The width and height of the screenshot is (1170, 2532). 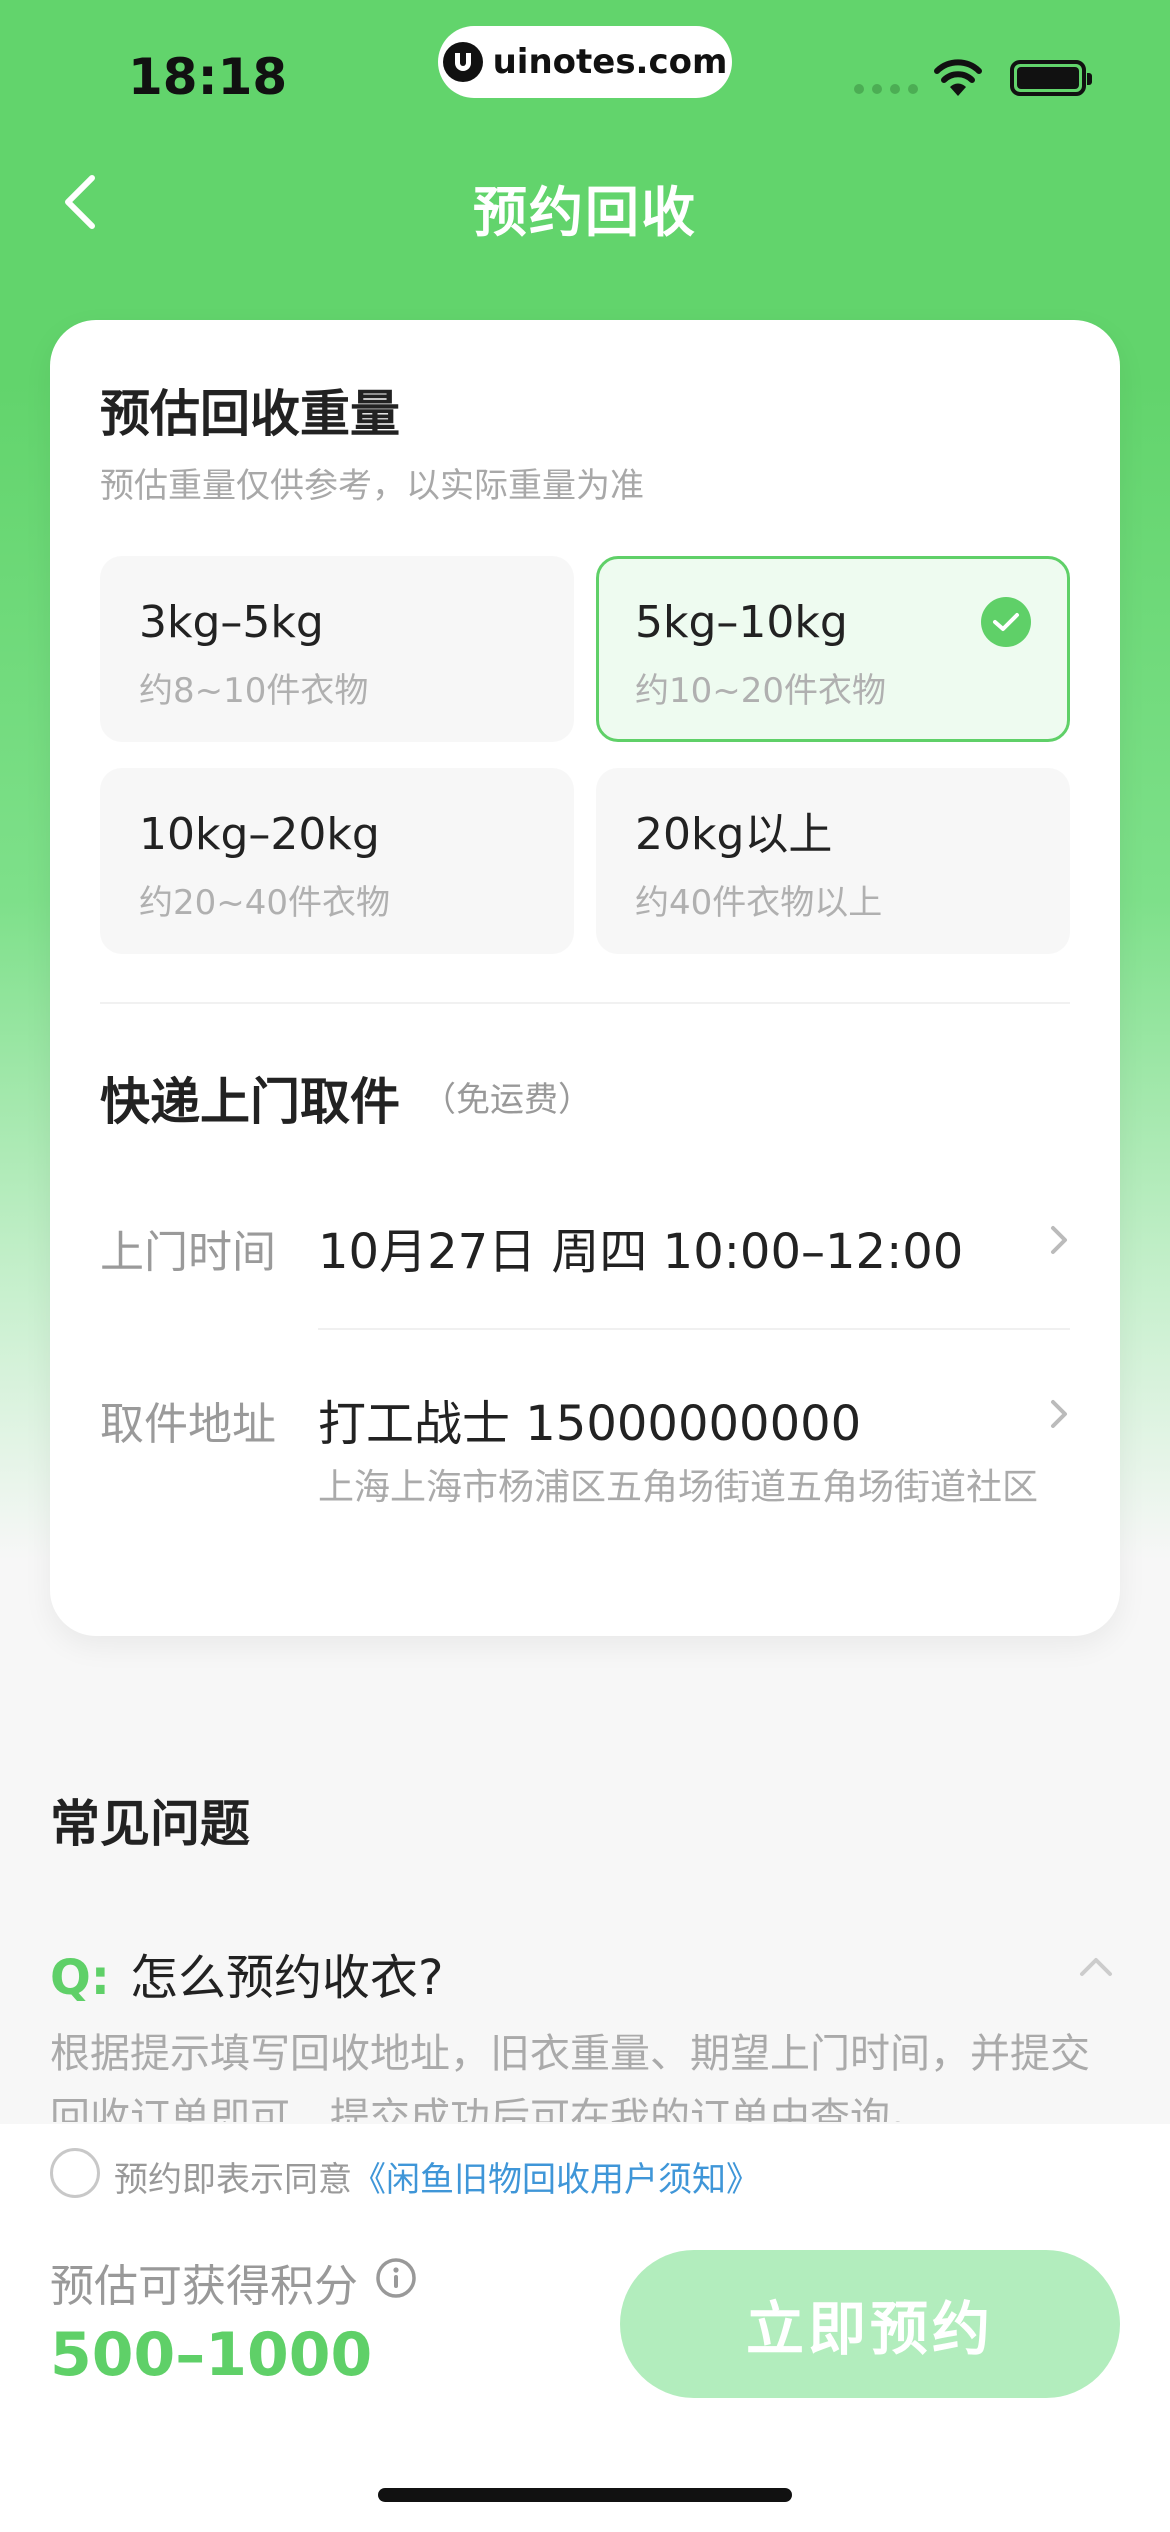 What do you see at coordinates (233, 2180) in the screenshot?
I see `agreement-prefix: 预约即表示同意` at bounding box center [233, 2180].